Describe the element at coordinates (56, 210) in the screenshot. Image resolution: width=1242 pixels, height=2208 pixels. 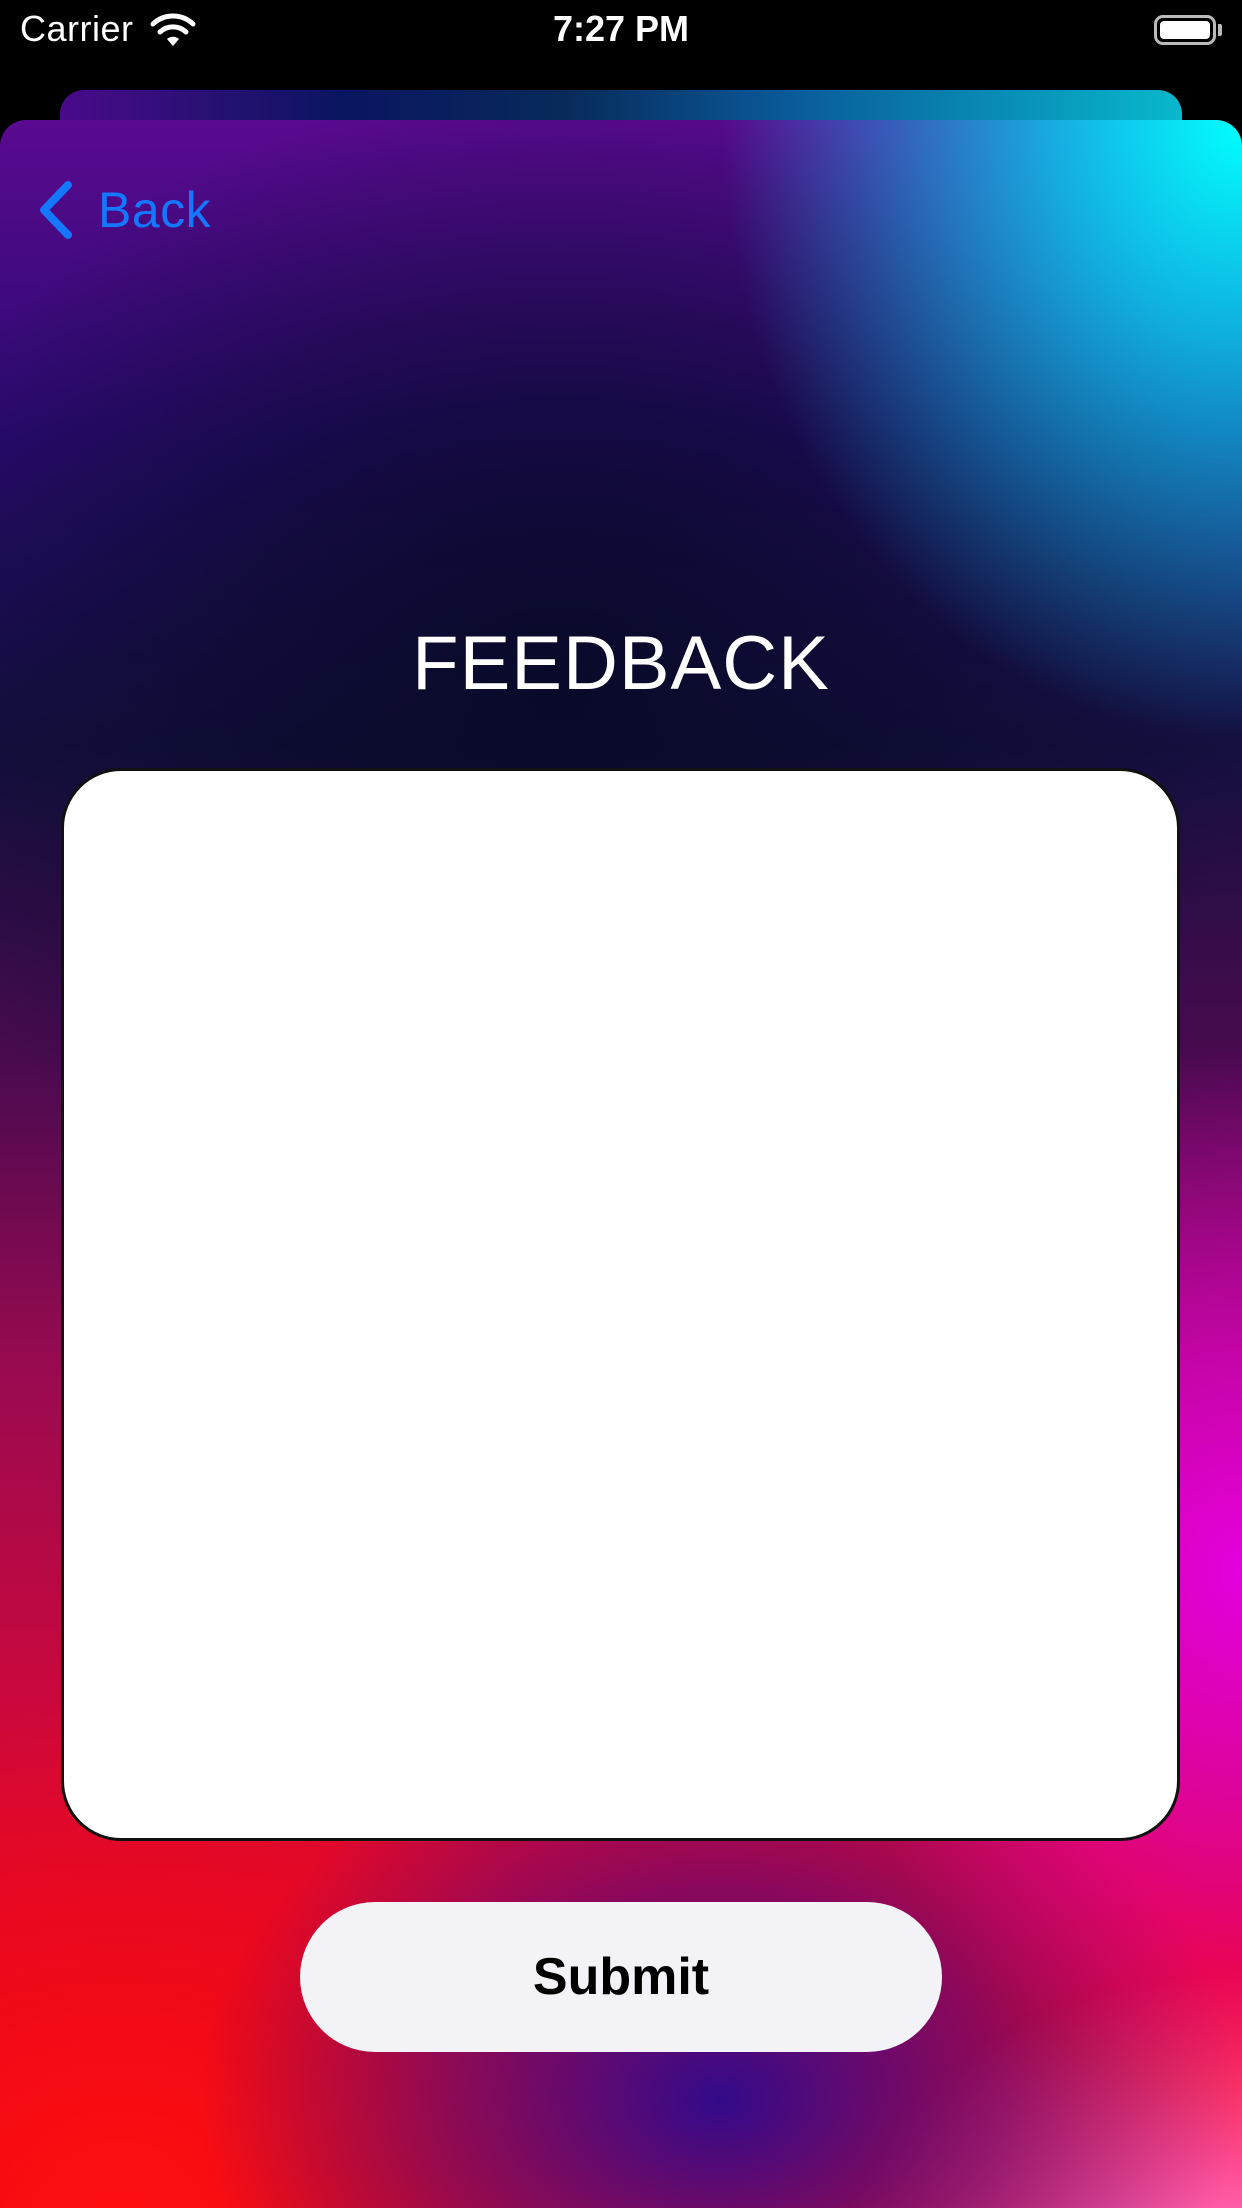
I see `chevron-left-icon` at that location.